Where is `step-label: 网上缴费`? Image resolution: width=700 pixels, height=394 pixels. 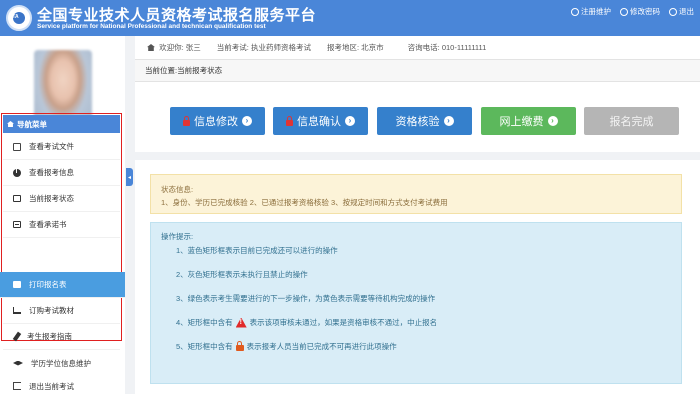 step-label: 网上缴费 is located at coordinates (521, 122).